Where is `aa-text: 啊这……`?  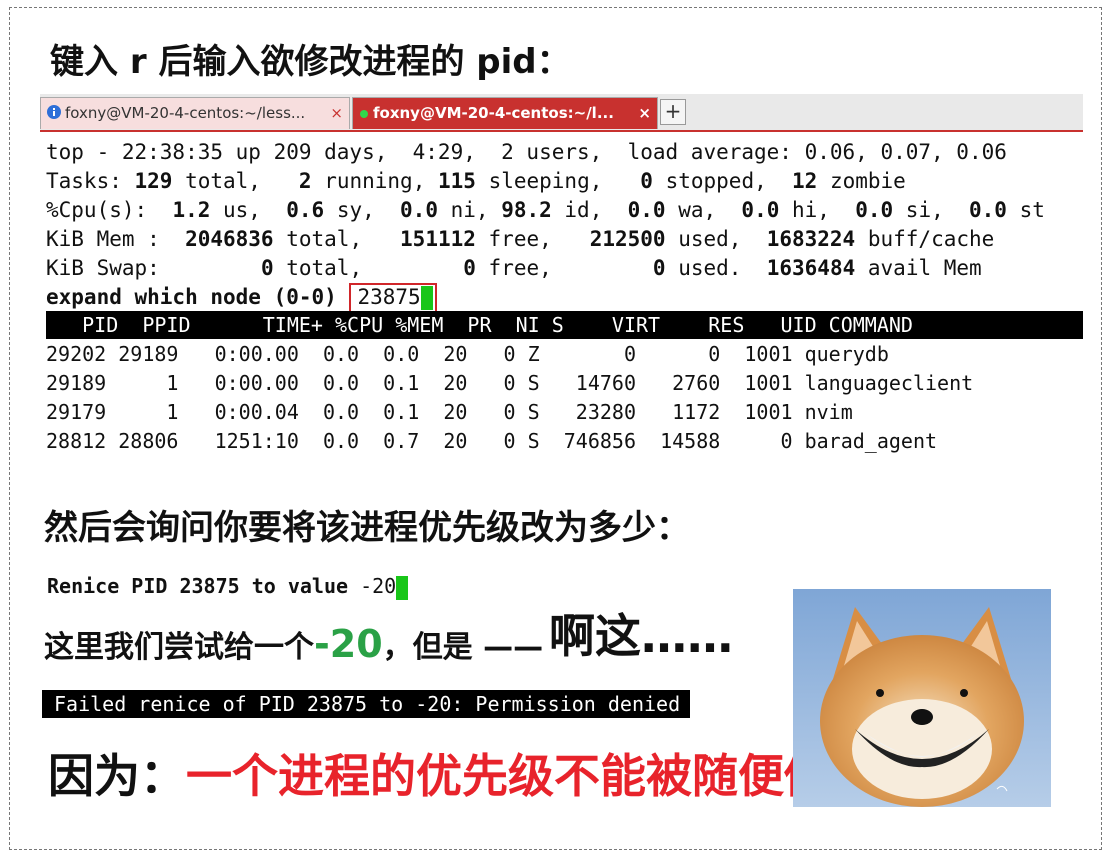
aa-text: 啊这…… is located at coordinates (641, 636).